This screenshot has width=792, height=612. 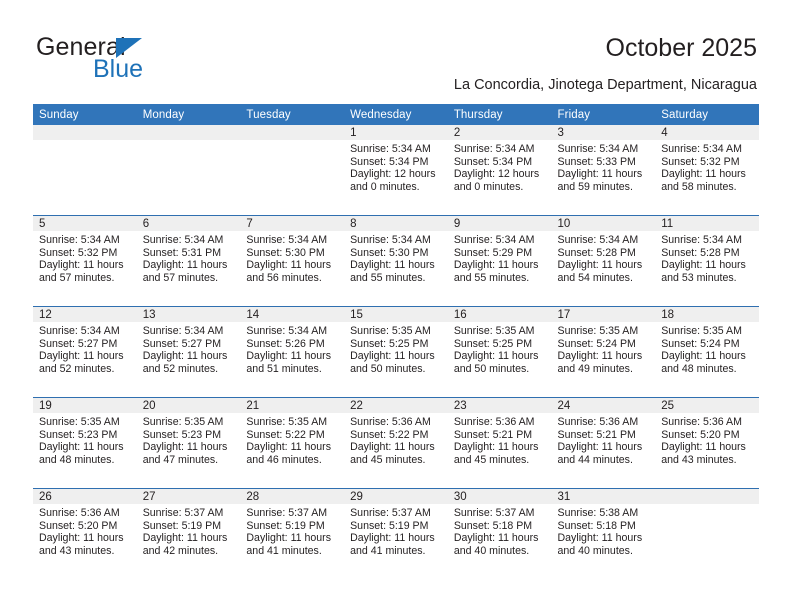 I want to click on day-number-band: 21, so click(x=292, y=405).